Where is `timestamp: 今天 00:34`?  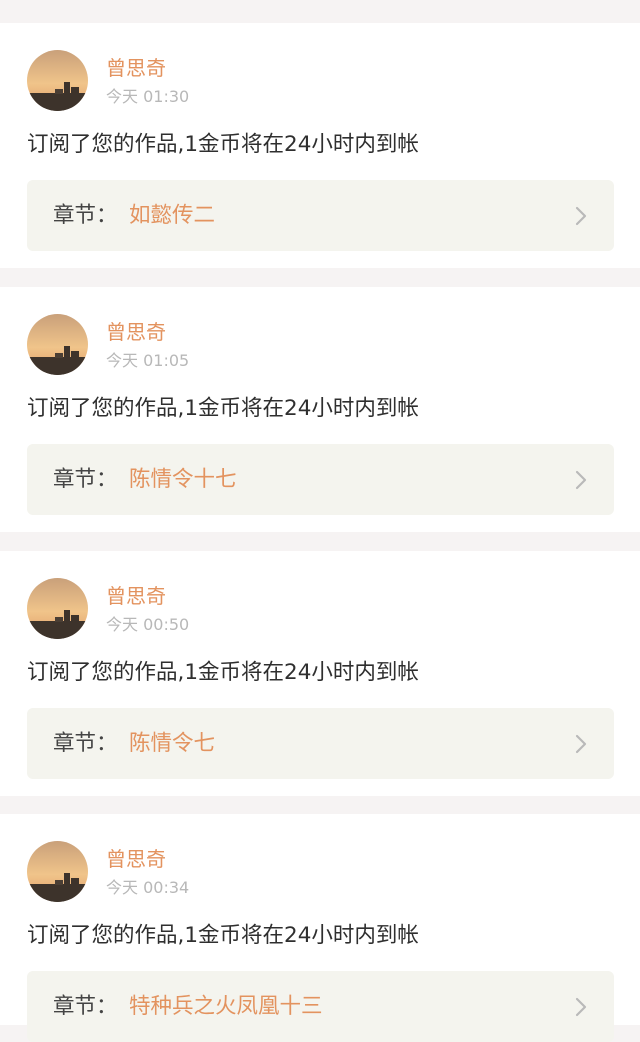 timestamp: 今天 00:34 is located at coordinates (148, 887).